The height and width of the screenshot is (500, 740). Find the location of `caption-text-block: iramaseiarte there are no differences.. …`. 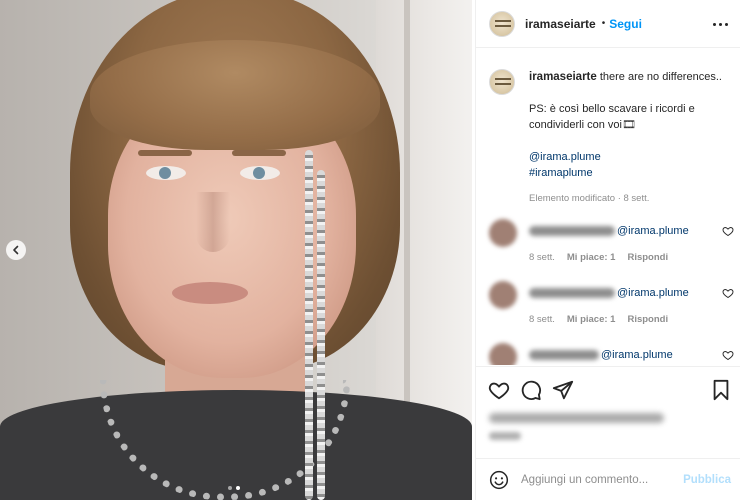

caption-text-block: iramaseiarte there are no differences.. … is located at coordinates (629, 138).